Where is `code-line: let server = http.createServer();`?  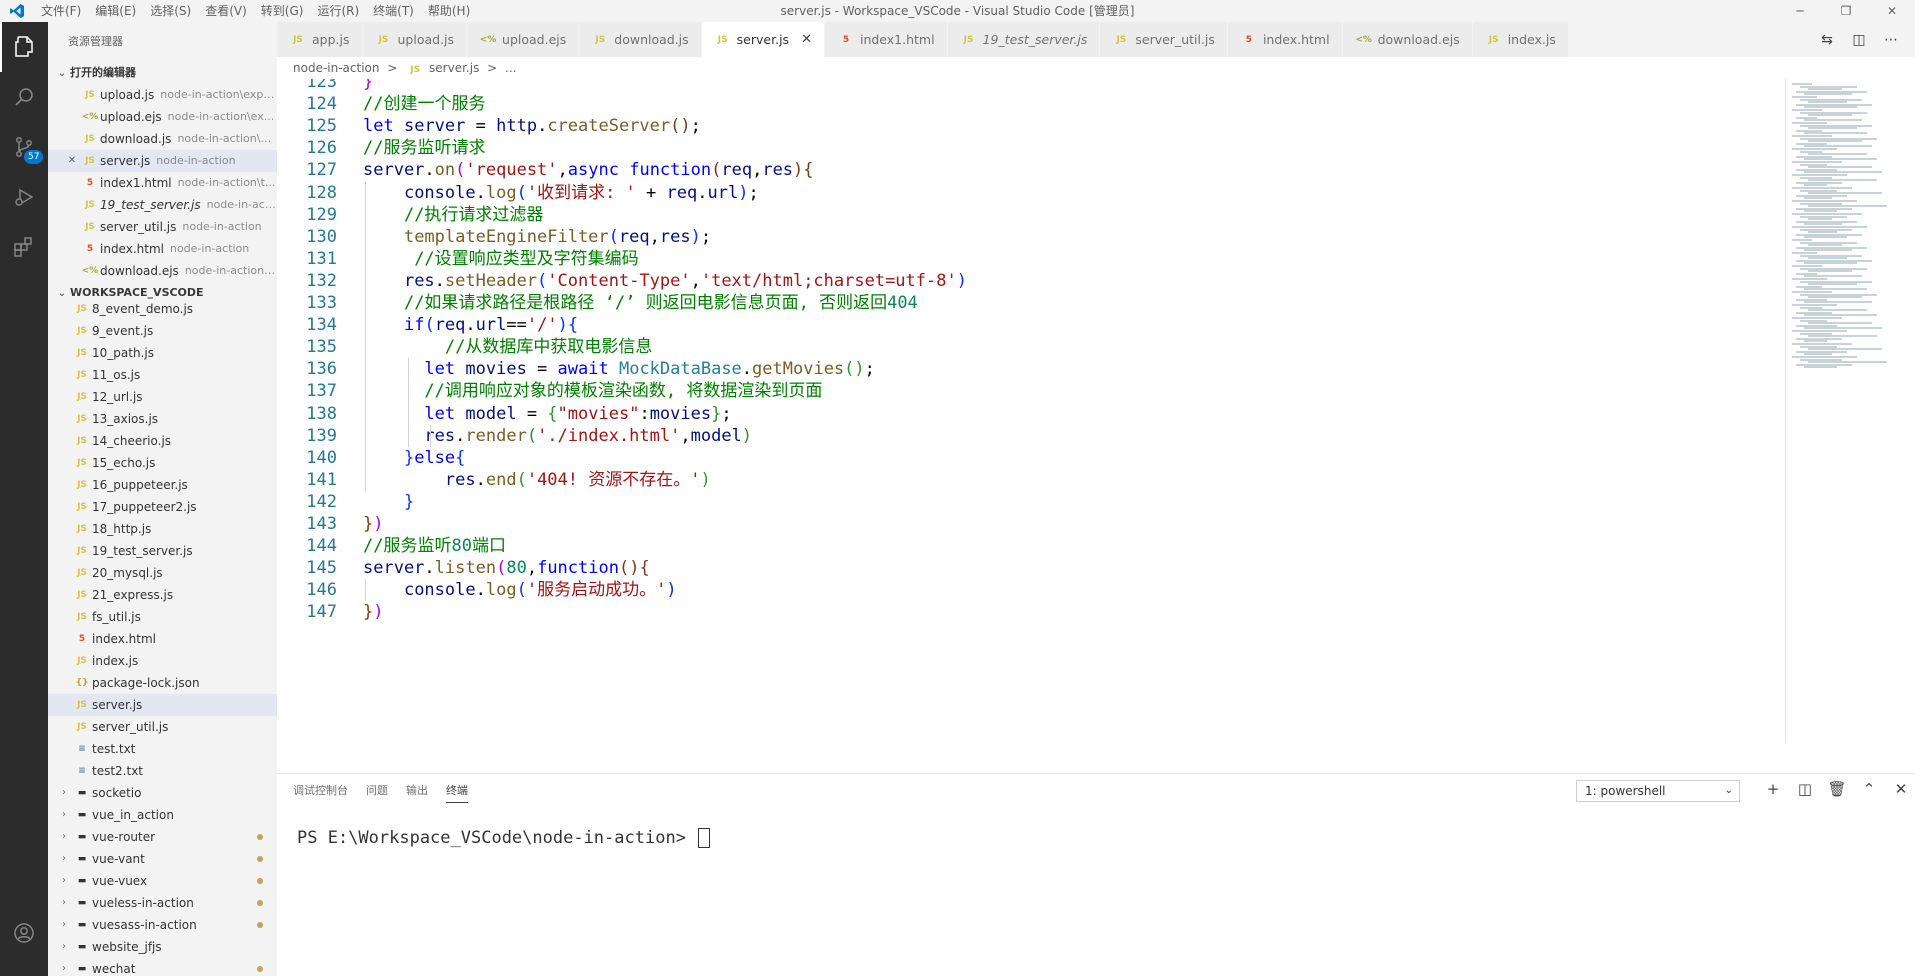
code-line: let server = http.createServer(); is located at coordinates (532, 126).